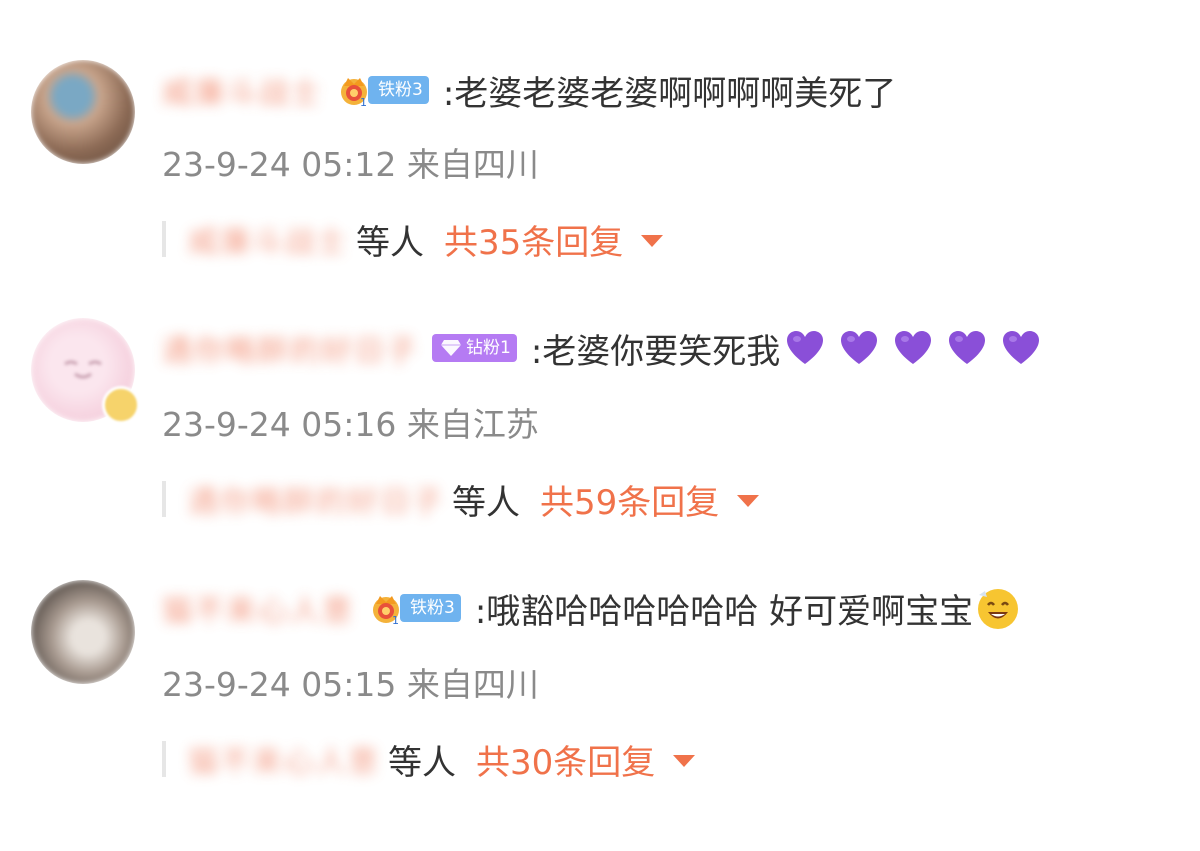 This screenshot has width=1200, height=851. What do you see at coordinates (316, 499) in the screenshot?
I see `reply-username: 遇你略醉的好日子` at bounding box center [316, 499].